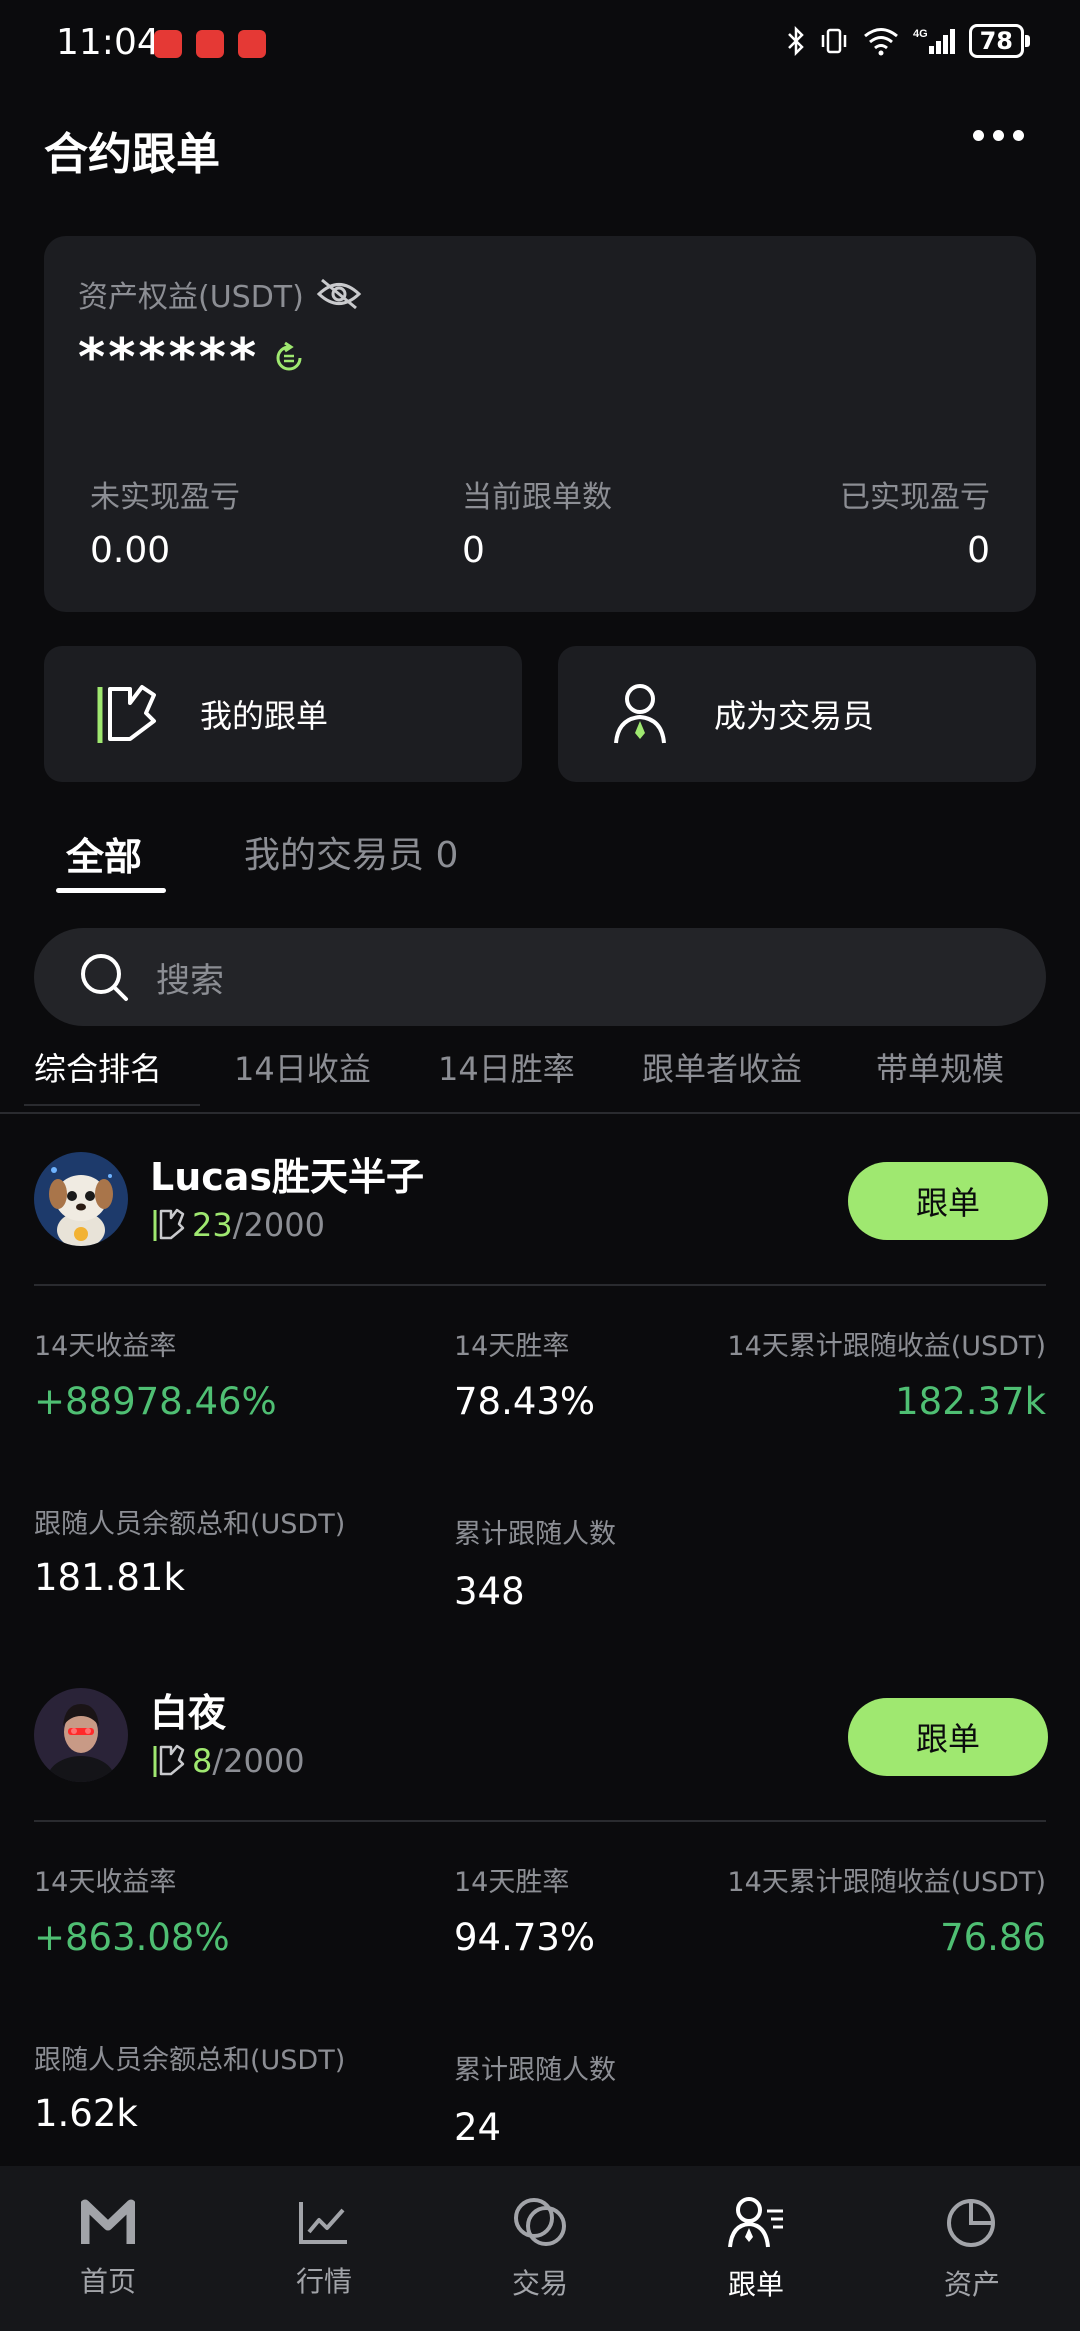  I want to click on sort-active-indicator, so click(112, 1105).